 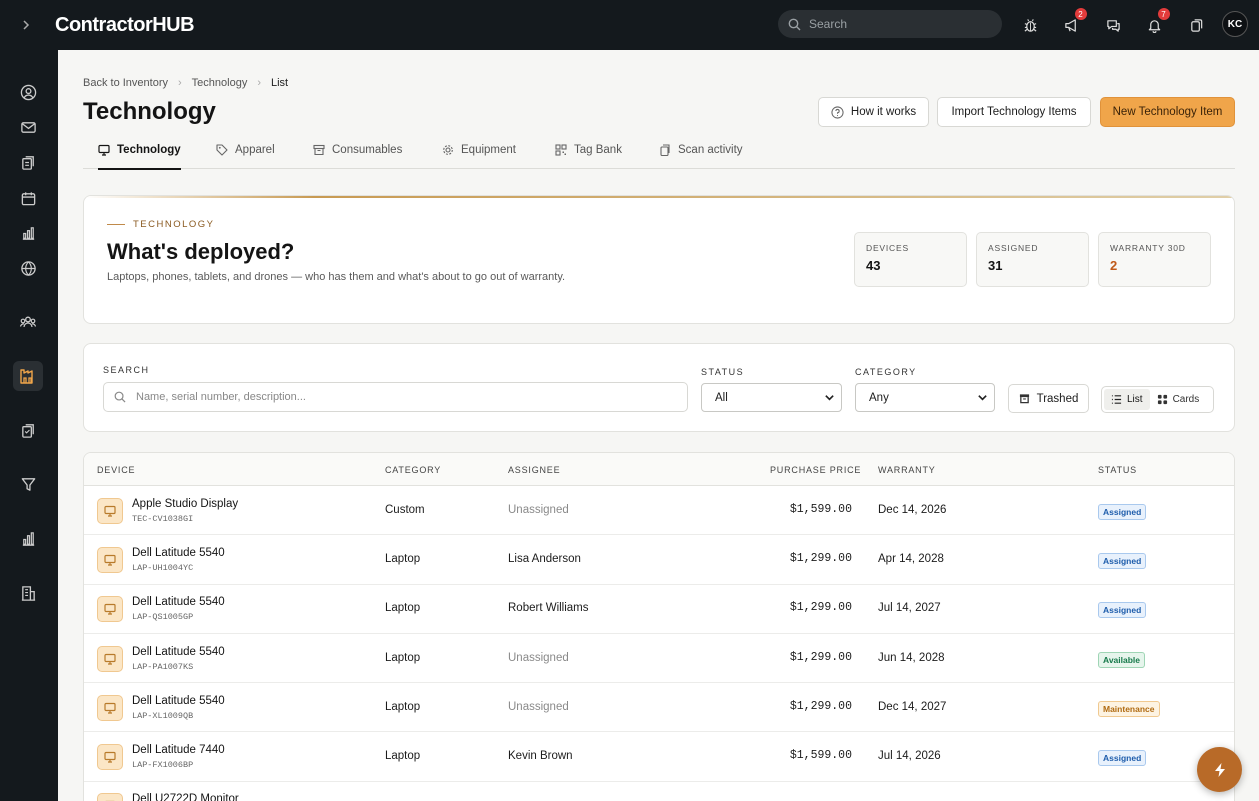 I want to click on notifications-button: 7, so click(x=1155, y=23).